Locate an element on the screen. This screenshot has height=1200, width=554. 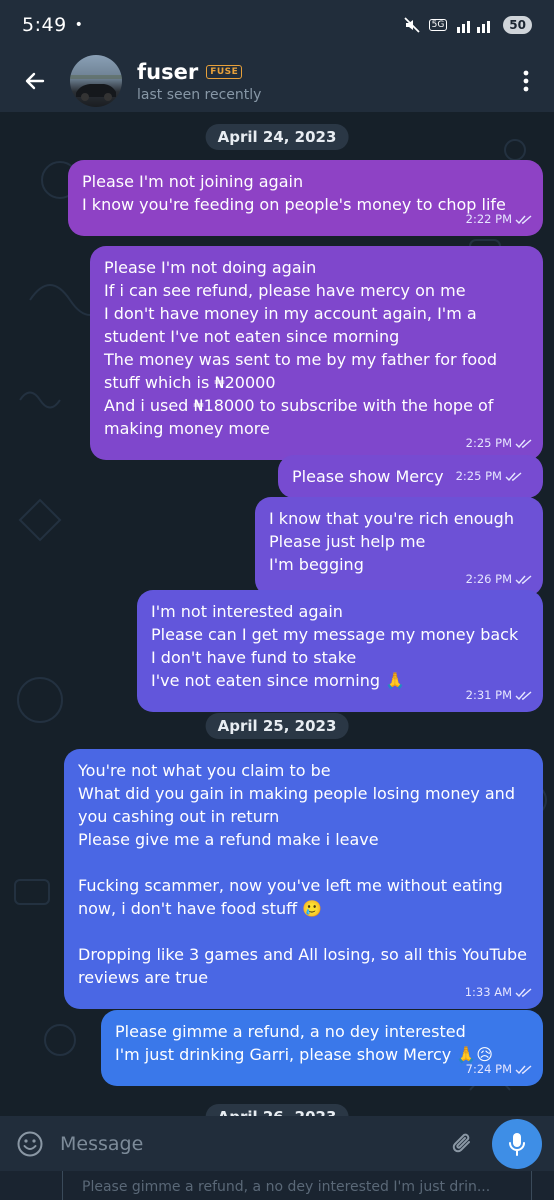
message-meta: 2:31 PM is located at coordinates (499, 695).